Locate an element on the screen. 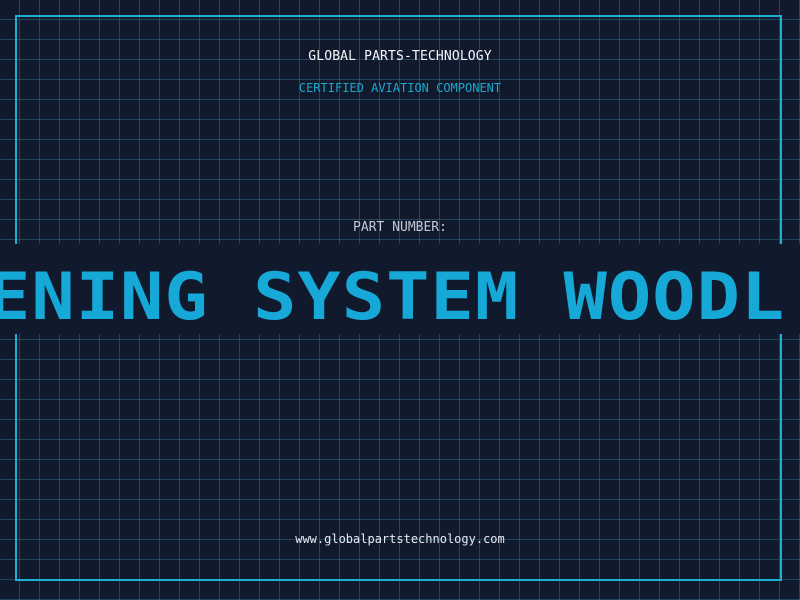 This screenshot has width=800, height=600. company-title: GLOBAL PARTS-TECHNOLOGY is located at coordinates (400, 56).